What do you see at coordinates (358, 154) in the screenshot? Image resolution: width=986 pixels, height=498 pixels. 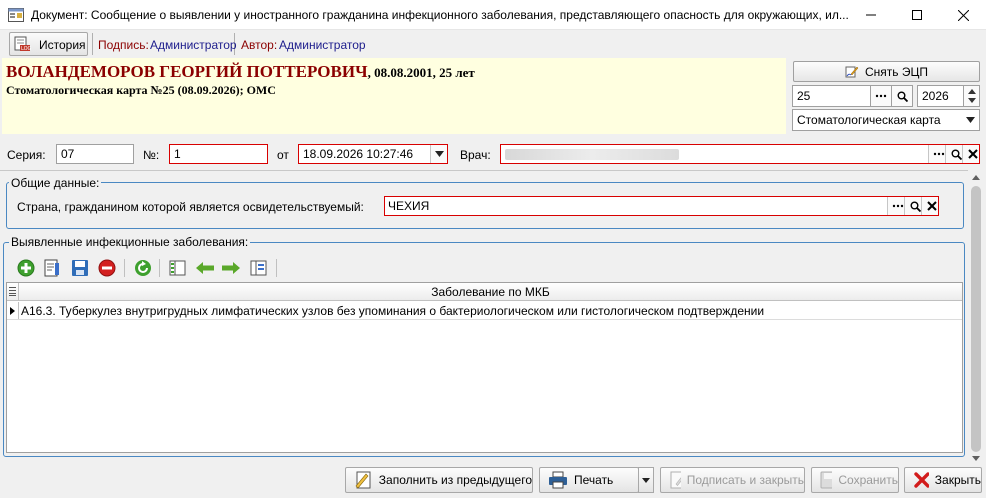 I see `date-value: 18.09.2026 10:27:46` at bounding box center [358, 154].